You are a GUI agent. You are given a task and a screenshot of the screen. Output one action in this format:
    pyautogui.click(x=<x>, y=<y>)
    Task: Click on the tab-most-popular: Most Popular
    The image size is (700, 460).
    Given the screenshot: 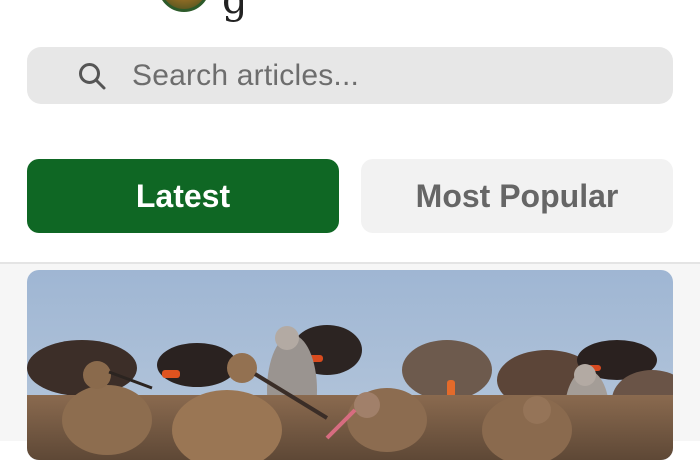 What is the action you would take?
    pyautogui.click(x=517, y=196)
    